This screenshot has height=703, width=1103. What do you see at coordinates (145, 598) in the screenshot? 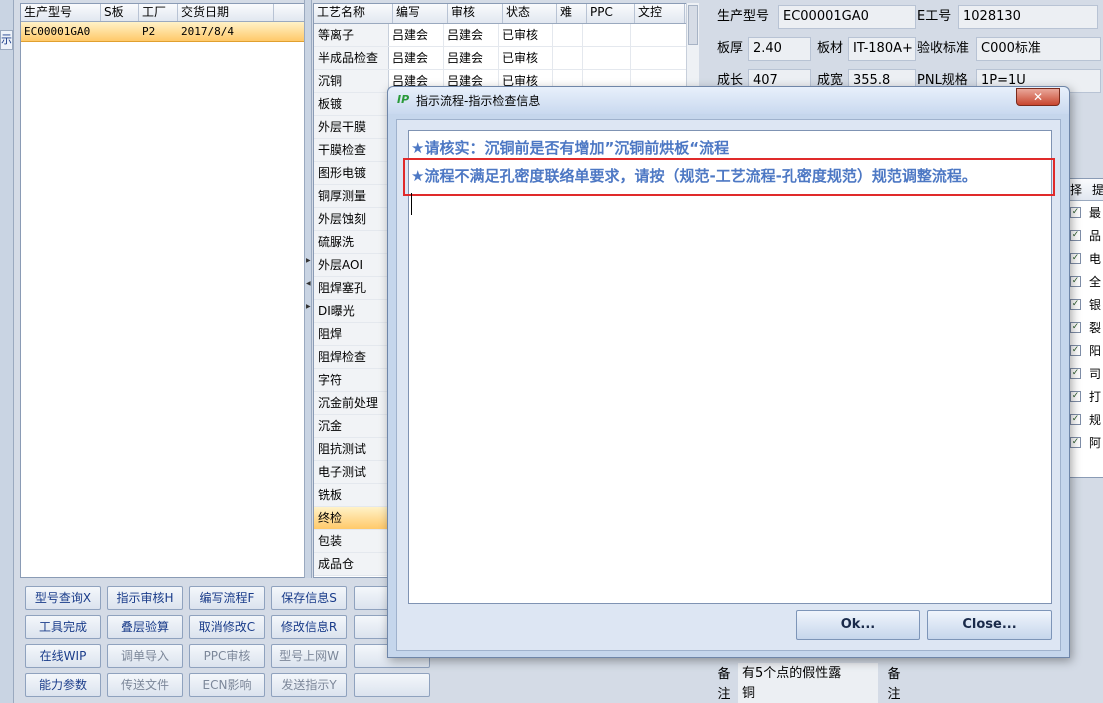
I see `action-button: 指示审核H` at bounding box center [145, 598].